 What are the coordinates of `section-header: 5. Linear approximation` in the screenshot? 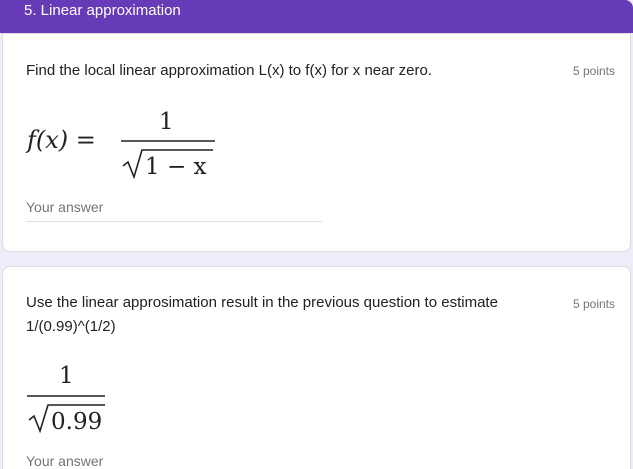 It's located at (316, 16).